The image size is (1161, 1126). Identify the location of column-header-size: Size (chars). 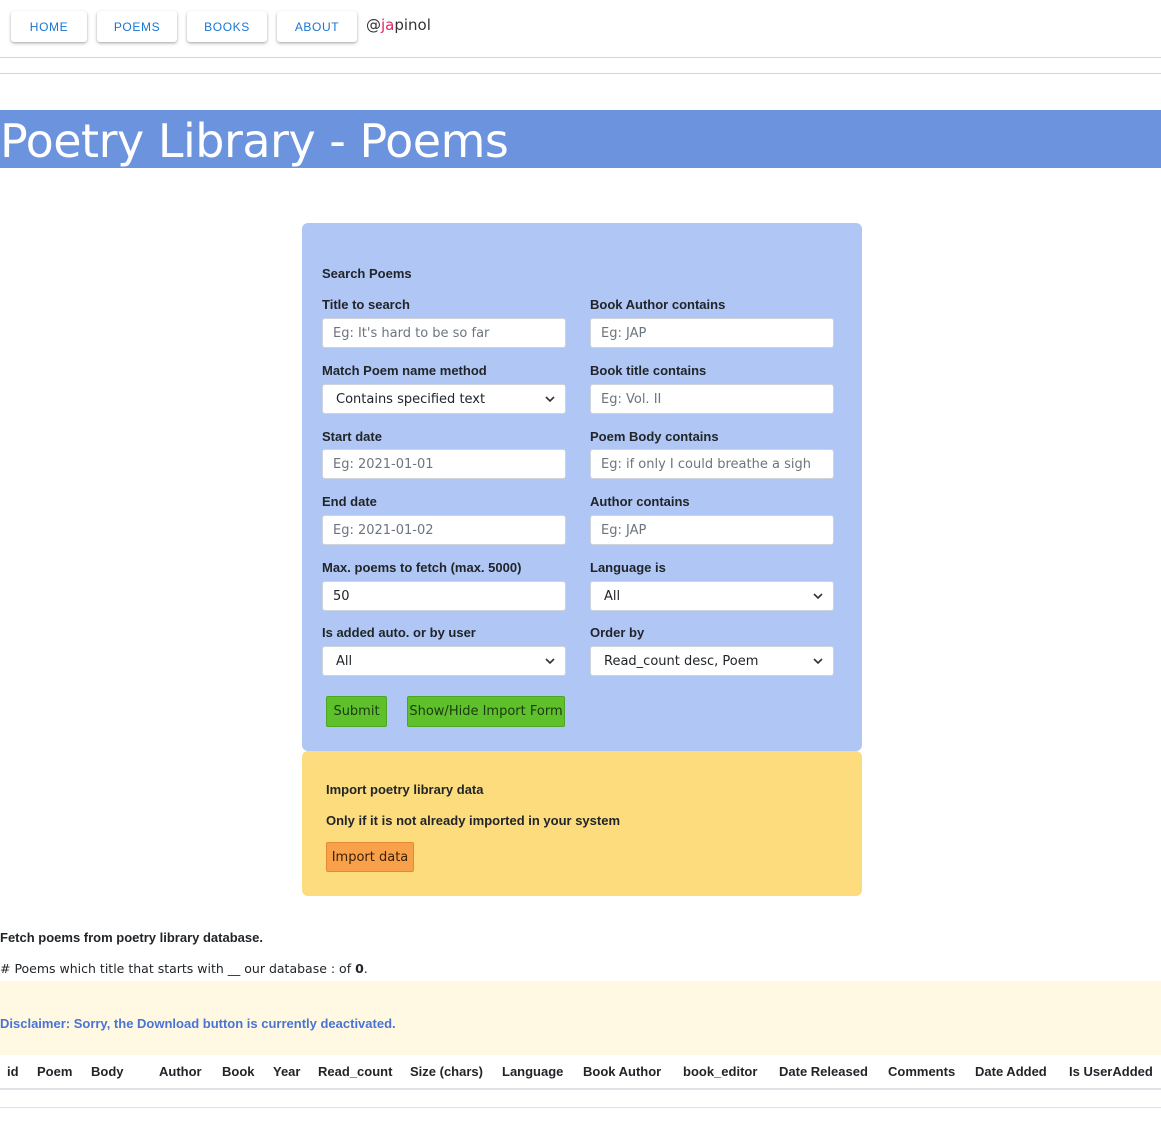
(446, 1071).